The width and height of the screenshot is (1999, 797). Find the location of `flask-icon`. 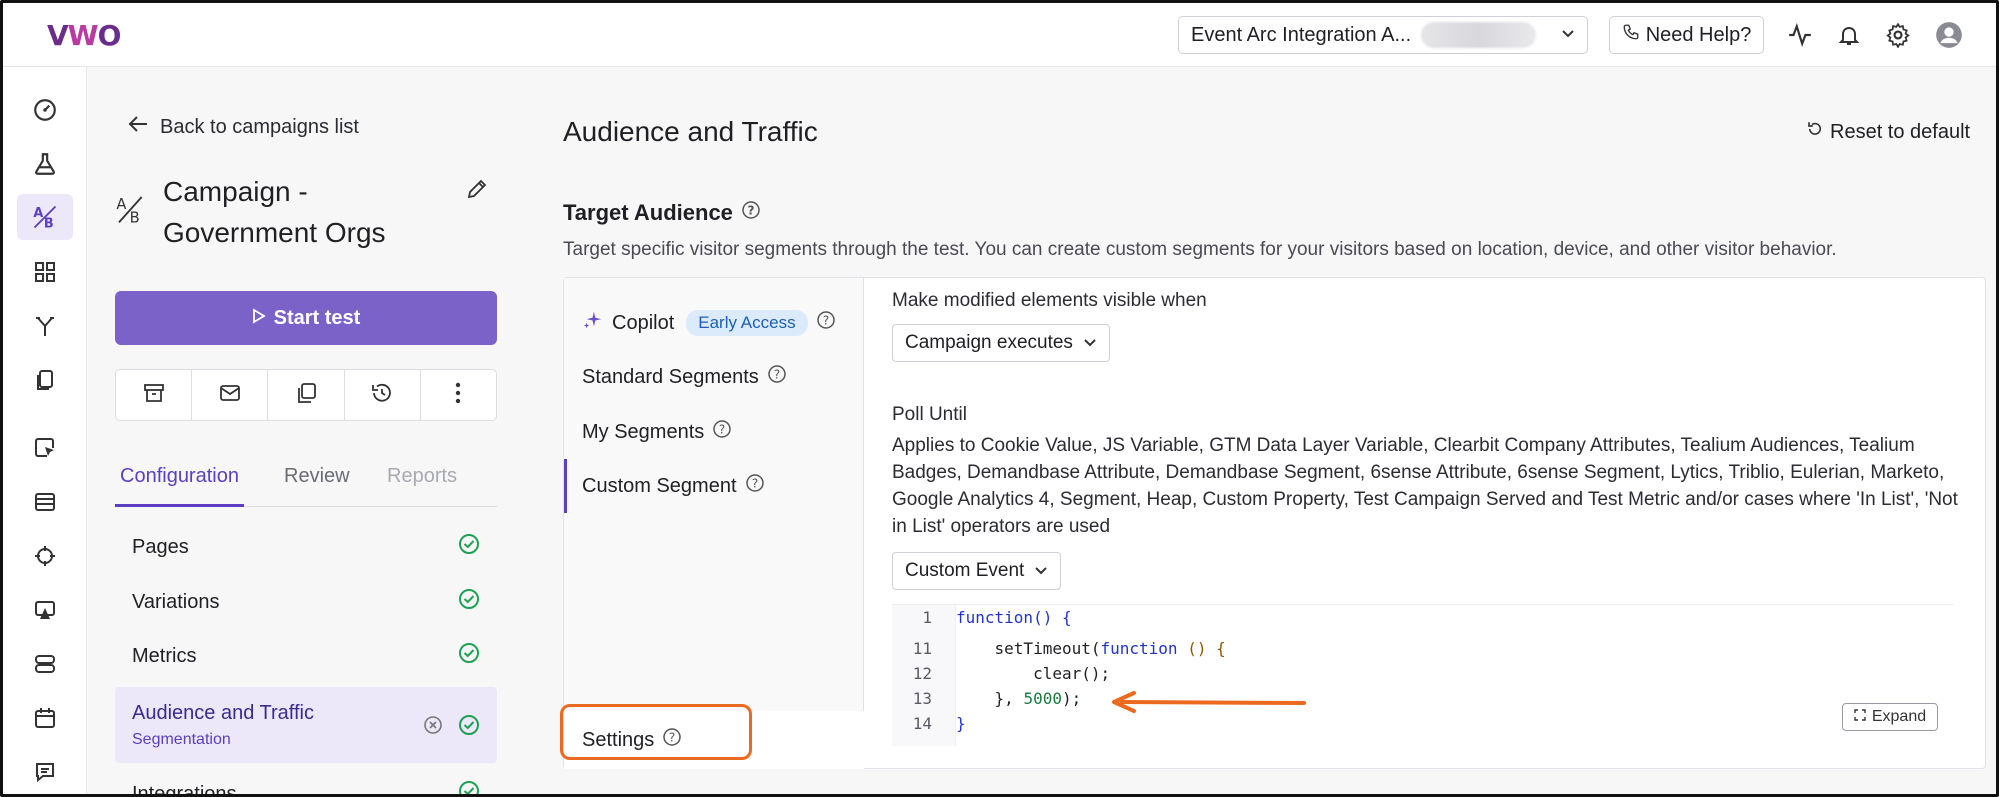

flask-icon is located at coordinates (45, 164).